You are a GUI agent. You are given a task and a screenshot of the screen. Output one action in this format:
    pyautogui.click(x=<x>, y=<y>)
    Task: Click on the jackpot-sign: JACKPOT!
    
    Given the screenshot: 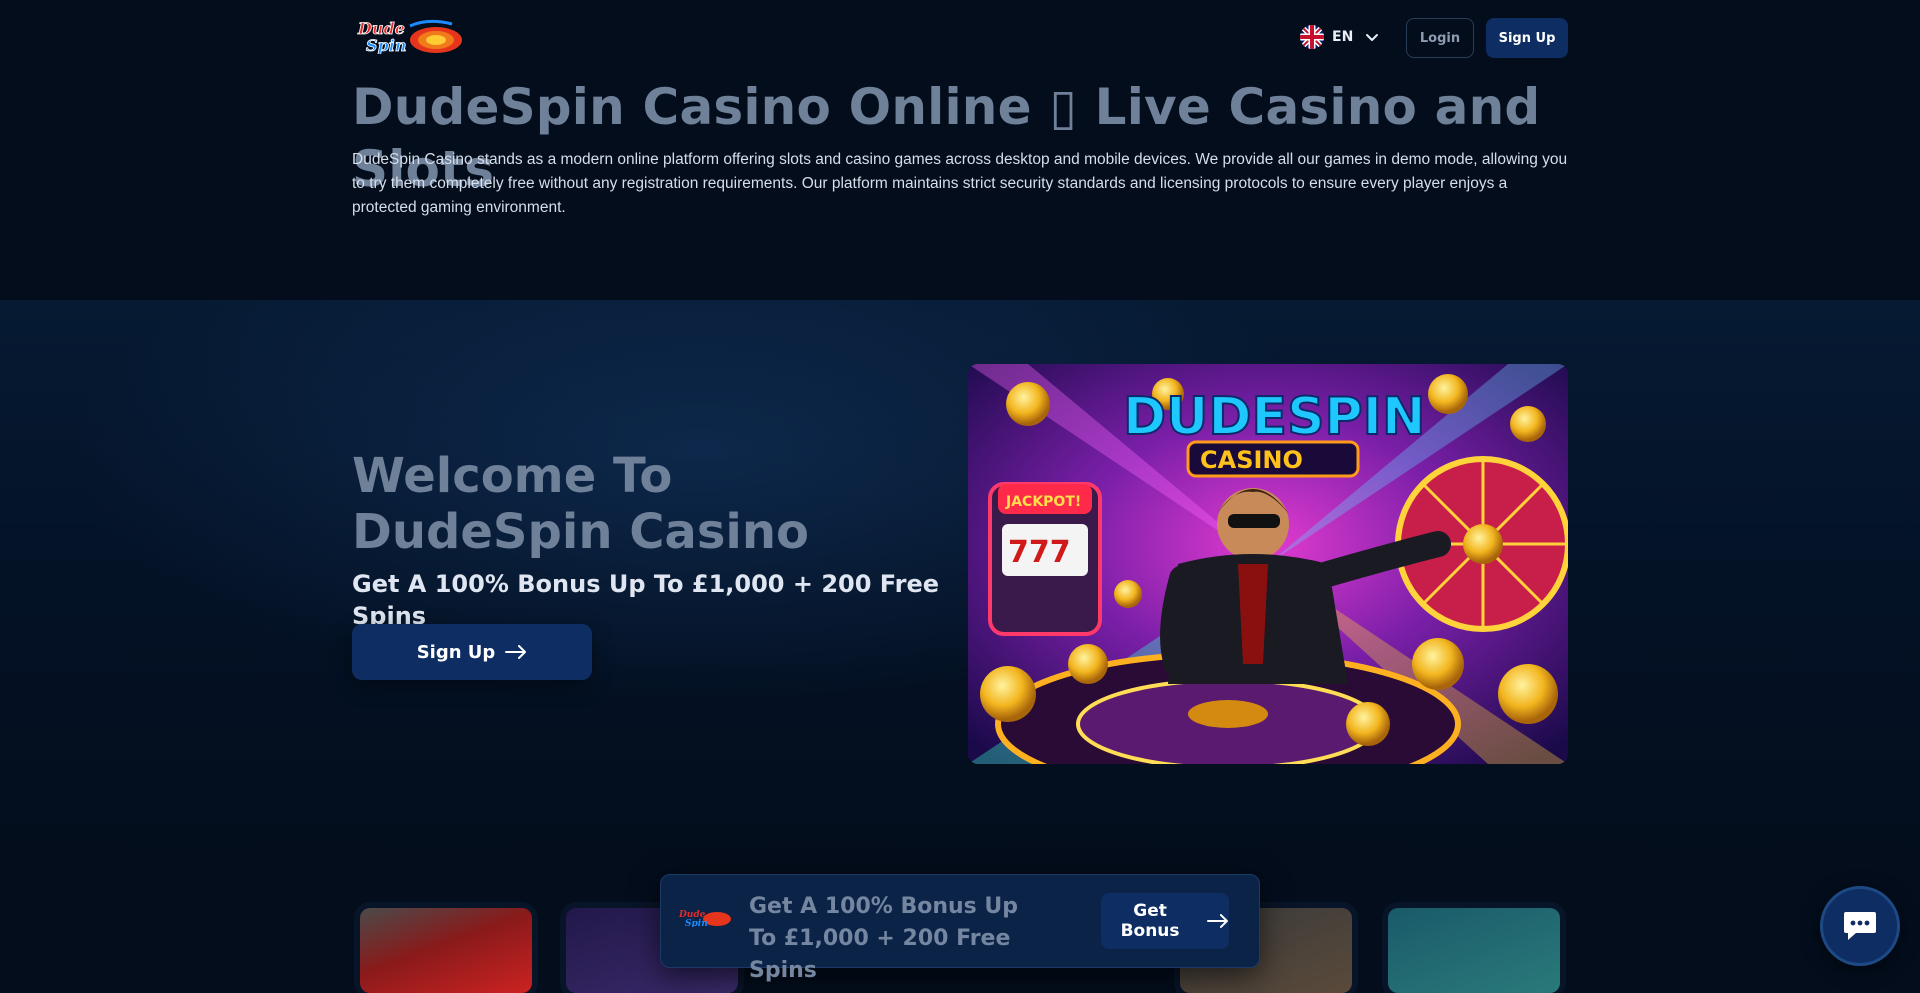 What is the action you would take?
    pyautogui.click(x=1043, y=502)
    